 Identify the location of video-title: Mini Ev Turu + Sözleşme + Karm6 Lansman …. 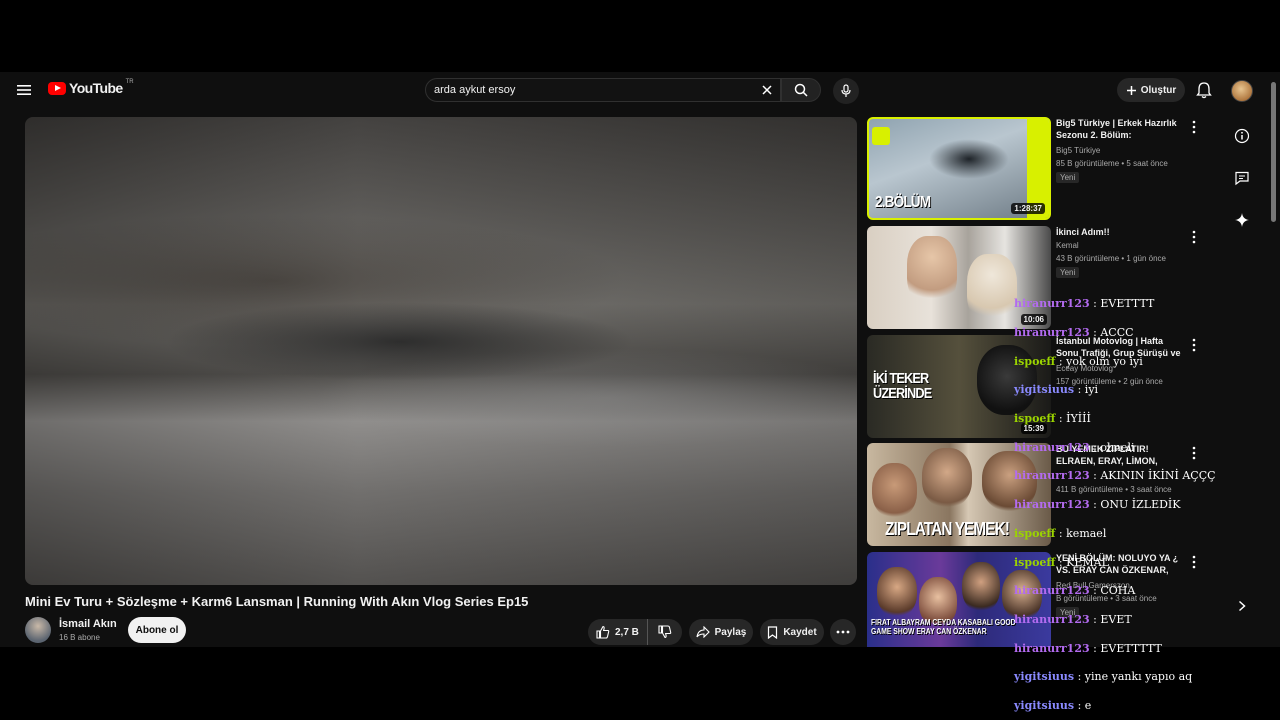
(277, 601).